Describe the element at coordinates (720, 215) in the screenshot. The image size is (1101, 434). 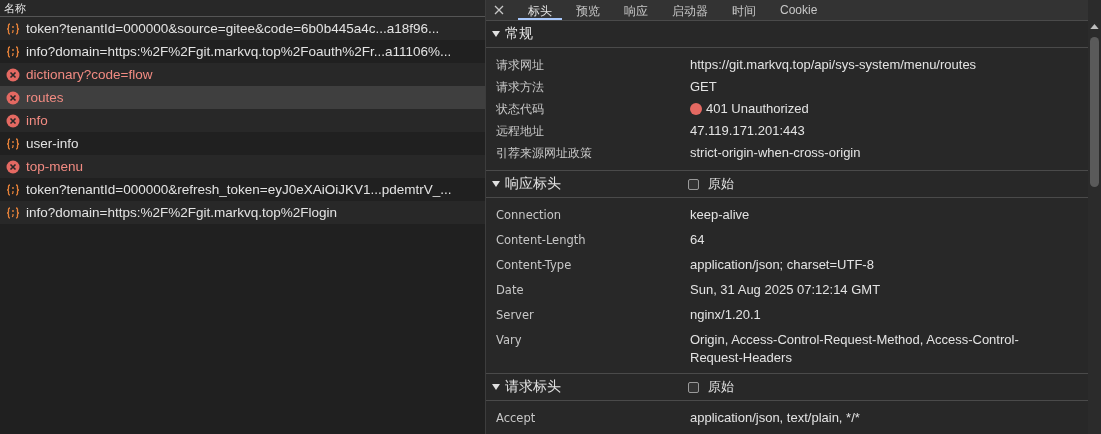
I see `field-value: keep-alive` at that location.